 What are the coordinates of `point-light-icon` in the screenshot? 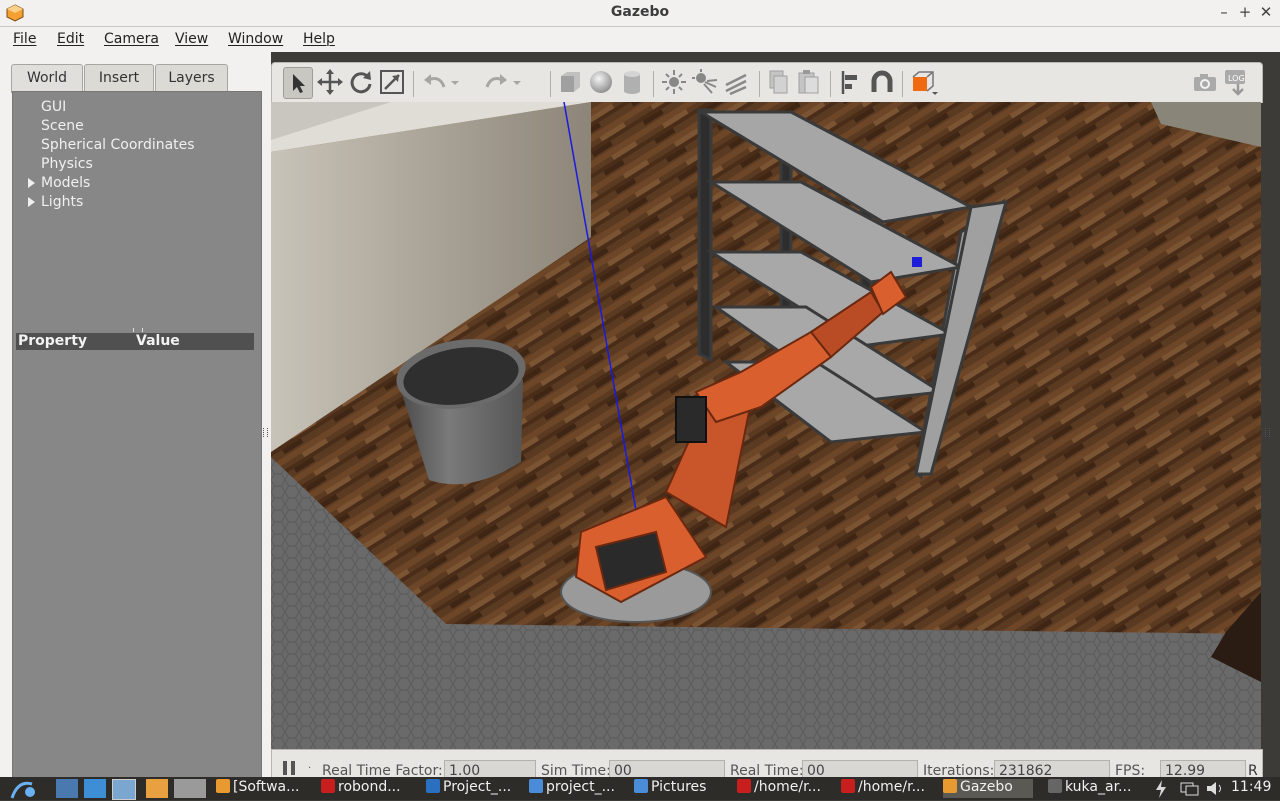 It's located at (674, 82).